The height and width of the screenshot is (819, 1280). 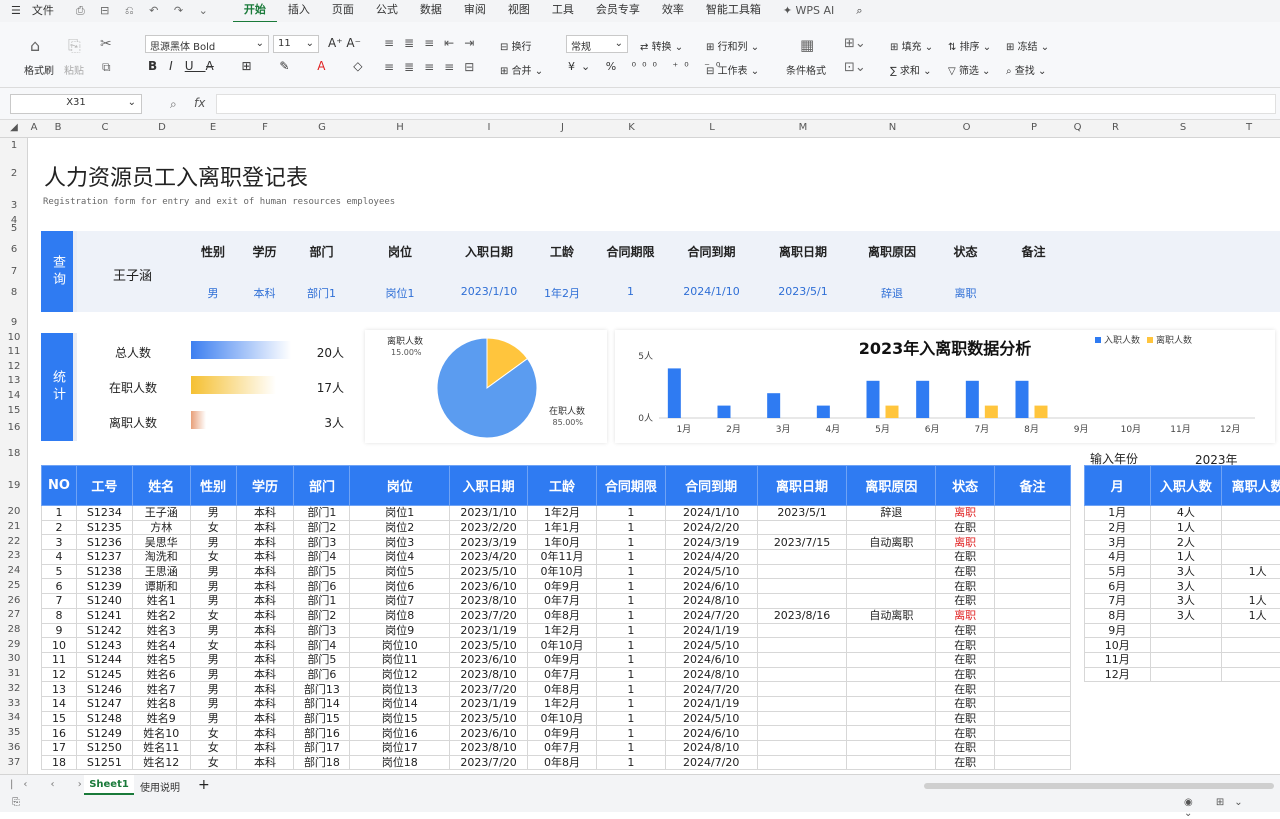 What do you see at coordinates (322, 748) in the screenshot?
I see `table-cell: 部门17` at bounding box center [322, 748].